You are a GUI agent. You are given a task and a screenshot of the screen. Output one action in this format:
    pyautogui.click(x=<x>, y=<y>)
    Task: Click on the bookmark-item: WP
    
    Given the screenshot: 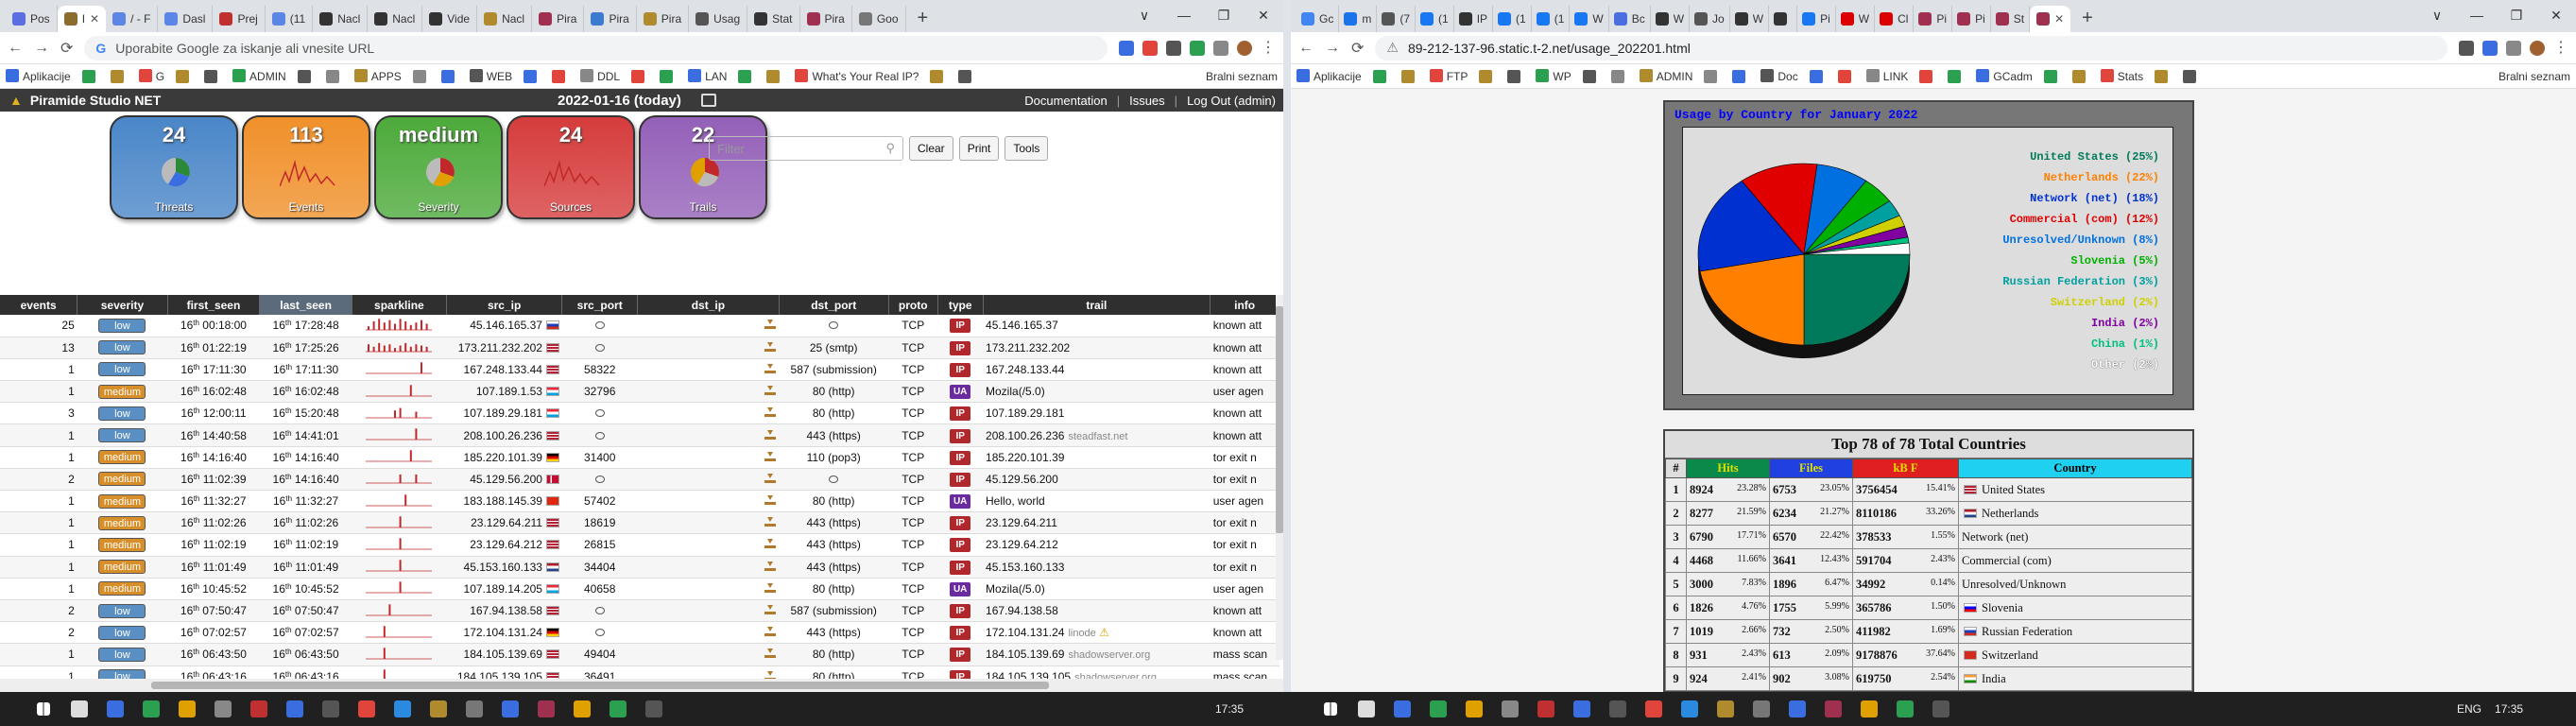 What is the action you would take?
    pyautogui.click(x=1553, y=76)
    